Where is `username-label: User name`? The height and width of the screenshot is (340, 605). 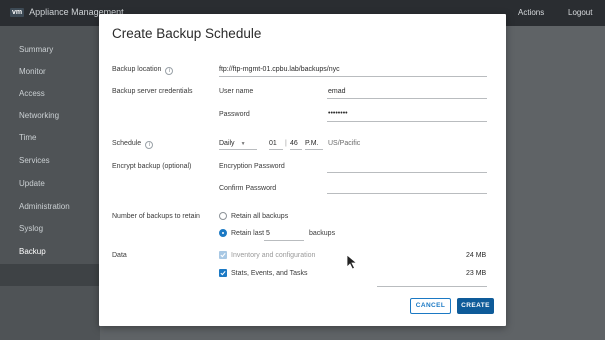
username-label: User name is located at coordinates (236, 91).